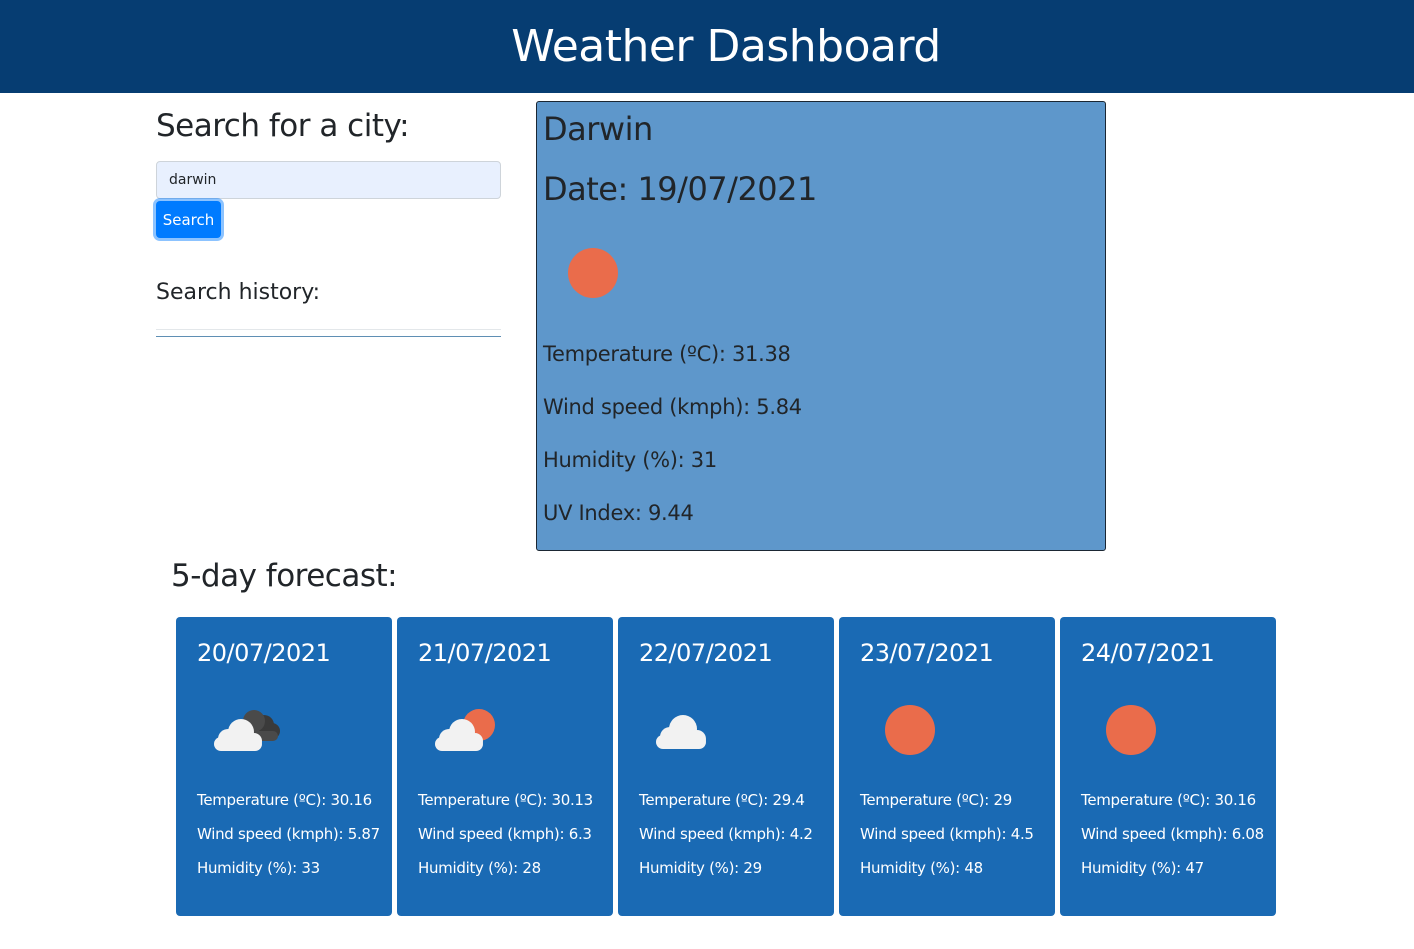  Describe the element at coordinates (672, 407) in the screenshot. I see `current-wind: Wind speed (kmph): 5.84` at that location.